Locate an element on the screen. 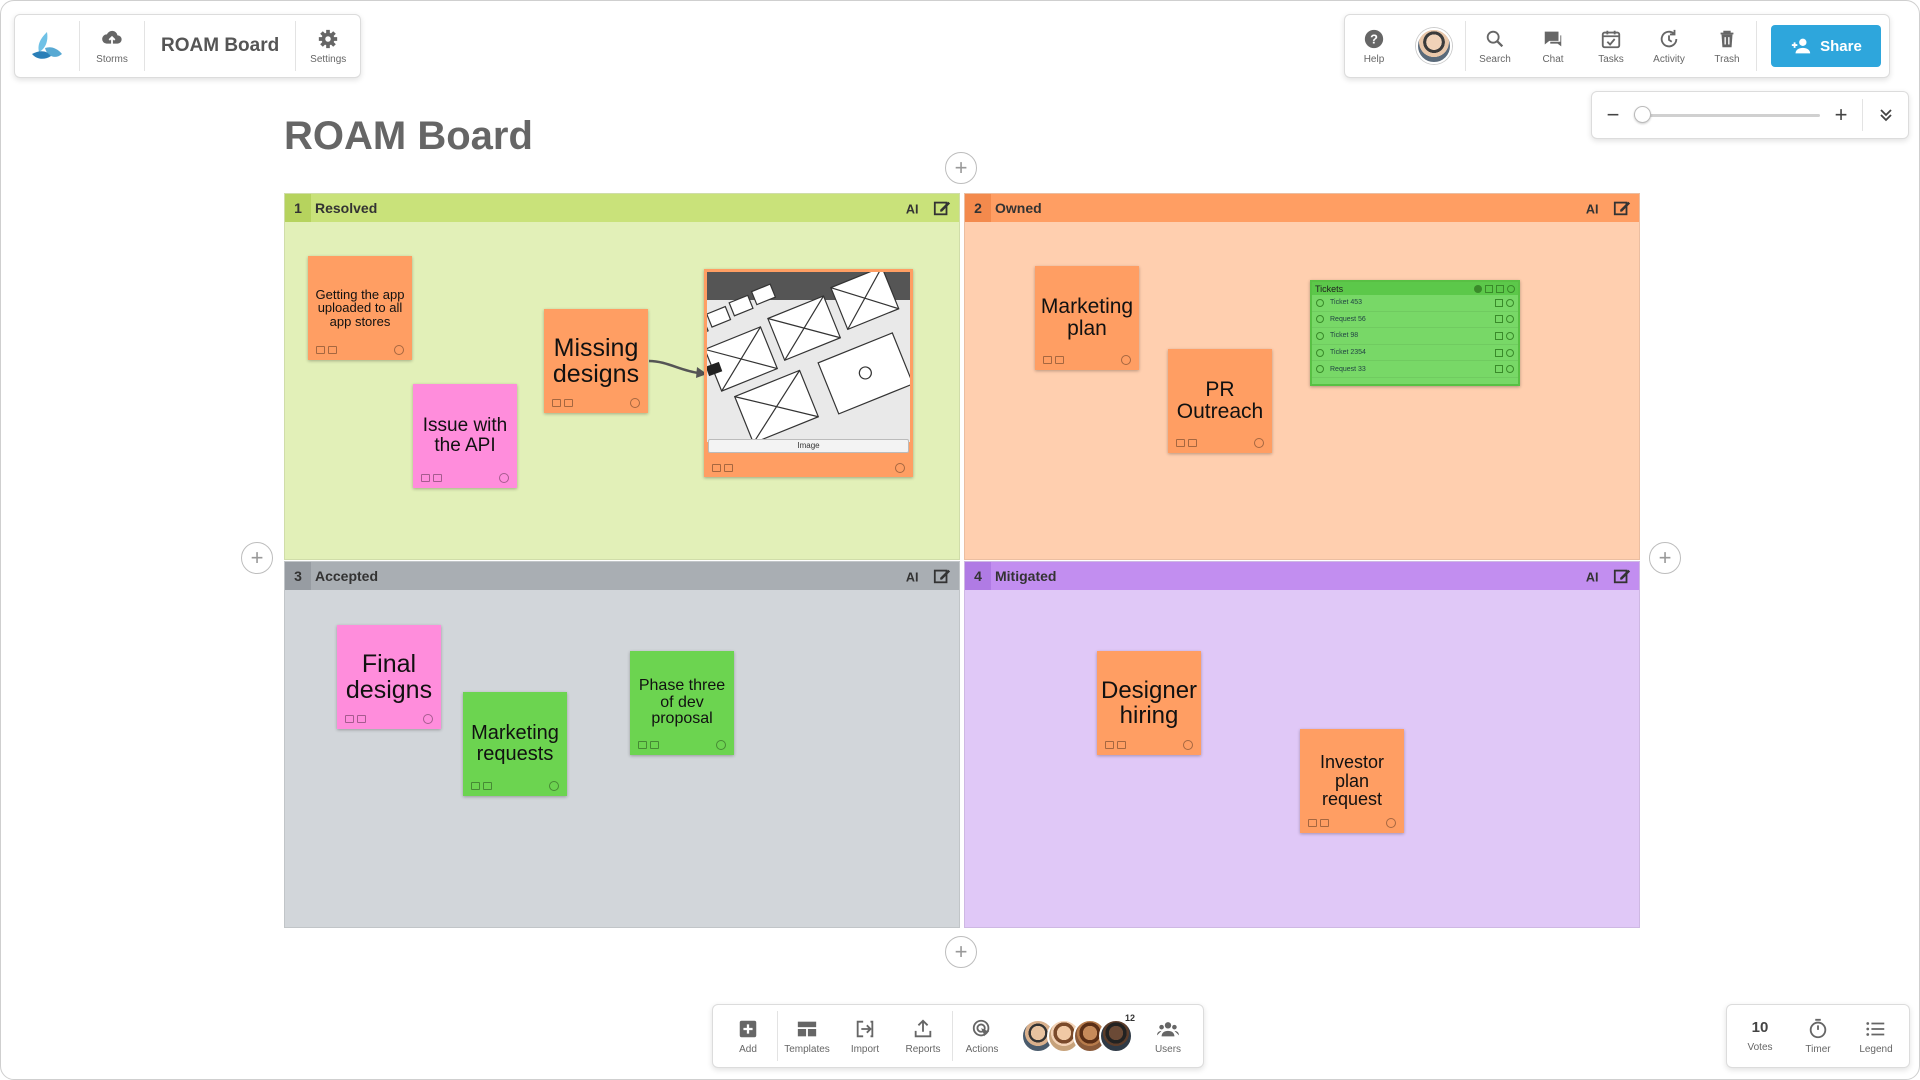 The height and width of the screenshot is (1080, 1920). ticket-row: Ticket 98 is located at coordinates (1415, 336).